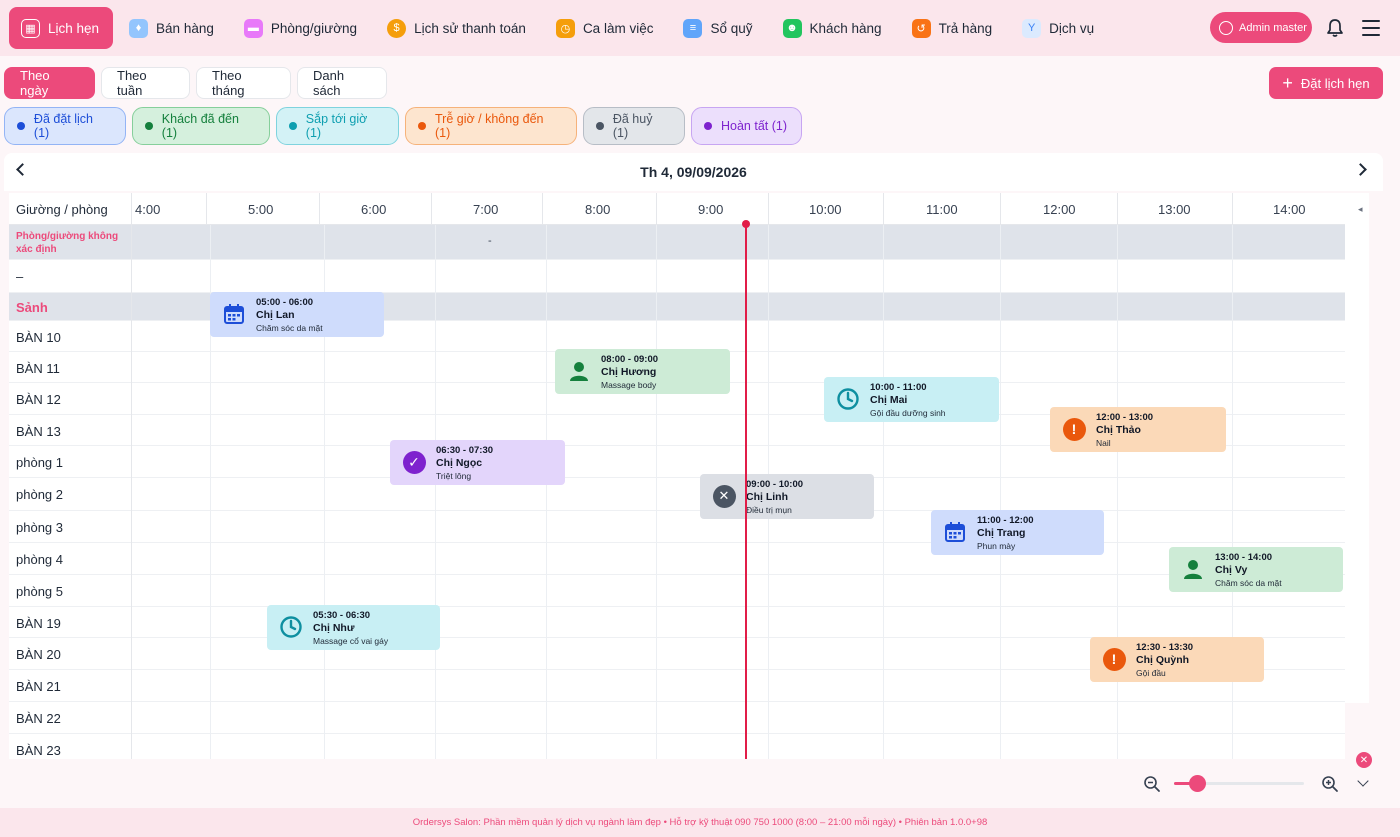 The height and width of the screenshot is (837, 1400). What do you see at coordinates (1261, 27) in the screenshot?
I see `user-menu-button: Admin master` at bounding box center [1261, 27].